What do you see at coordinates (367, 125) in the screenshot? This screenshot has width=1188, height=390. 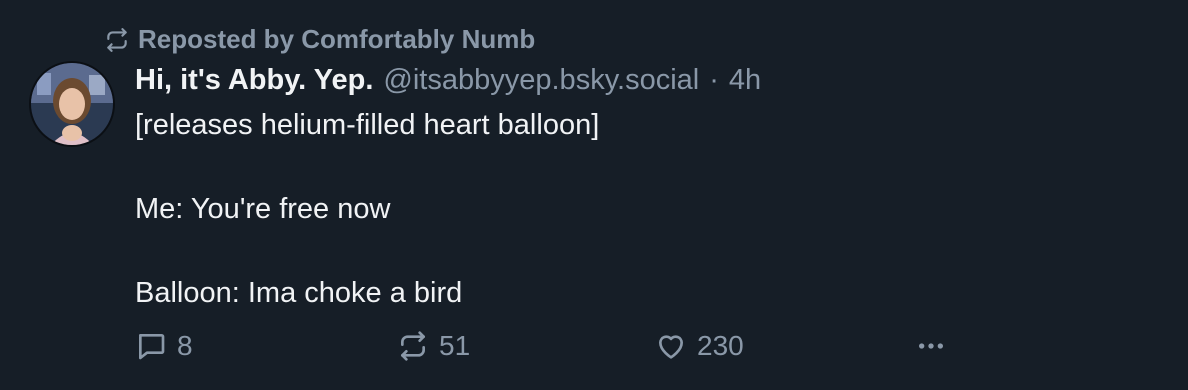 I see `post-line: [releases helium-filled heart balloon]` at bounding box center [367, 125].